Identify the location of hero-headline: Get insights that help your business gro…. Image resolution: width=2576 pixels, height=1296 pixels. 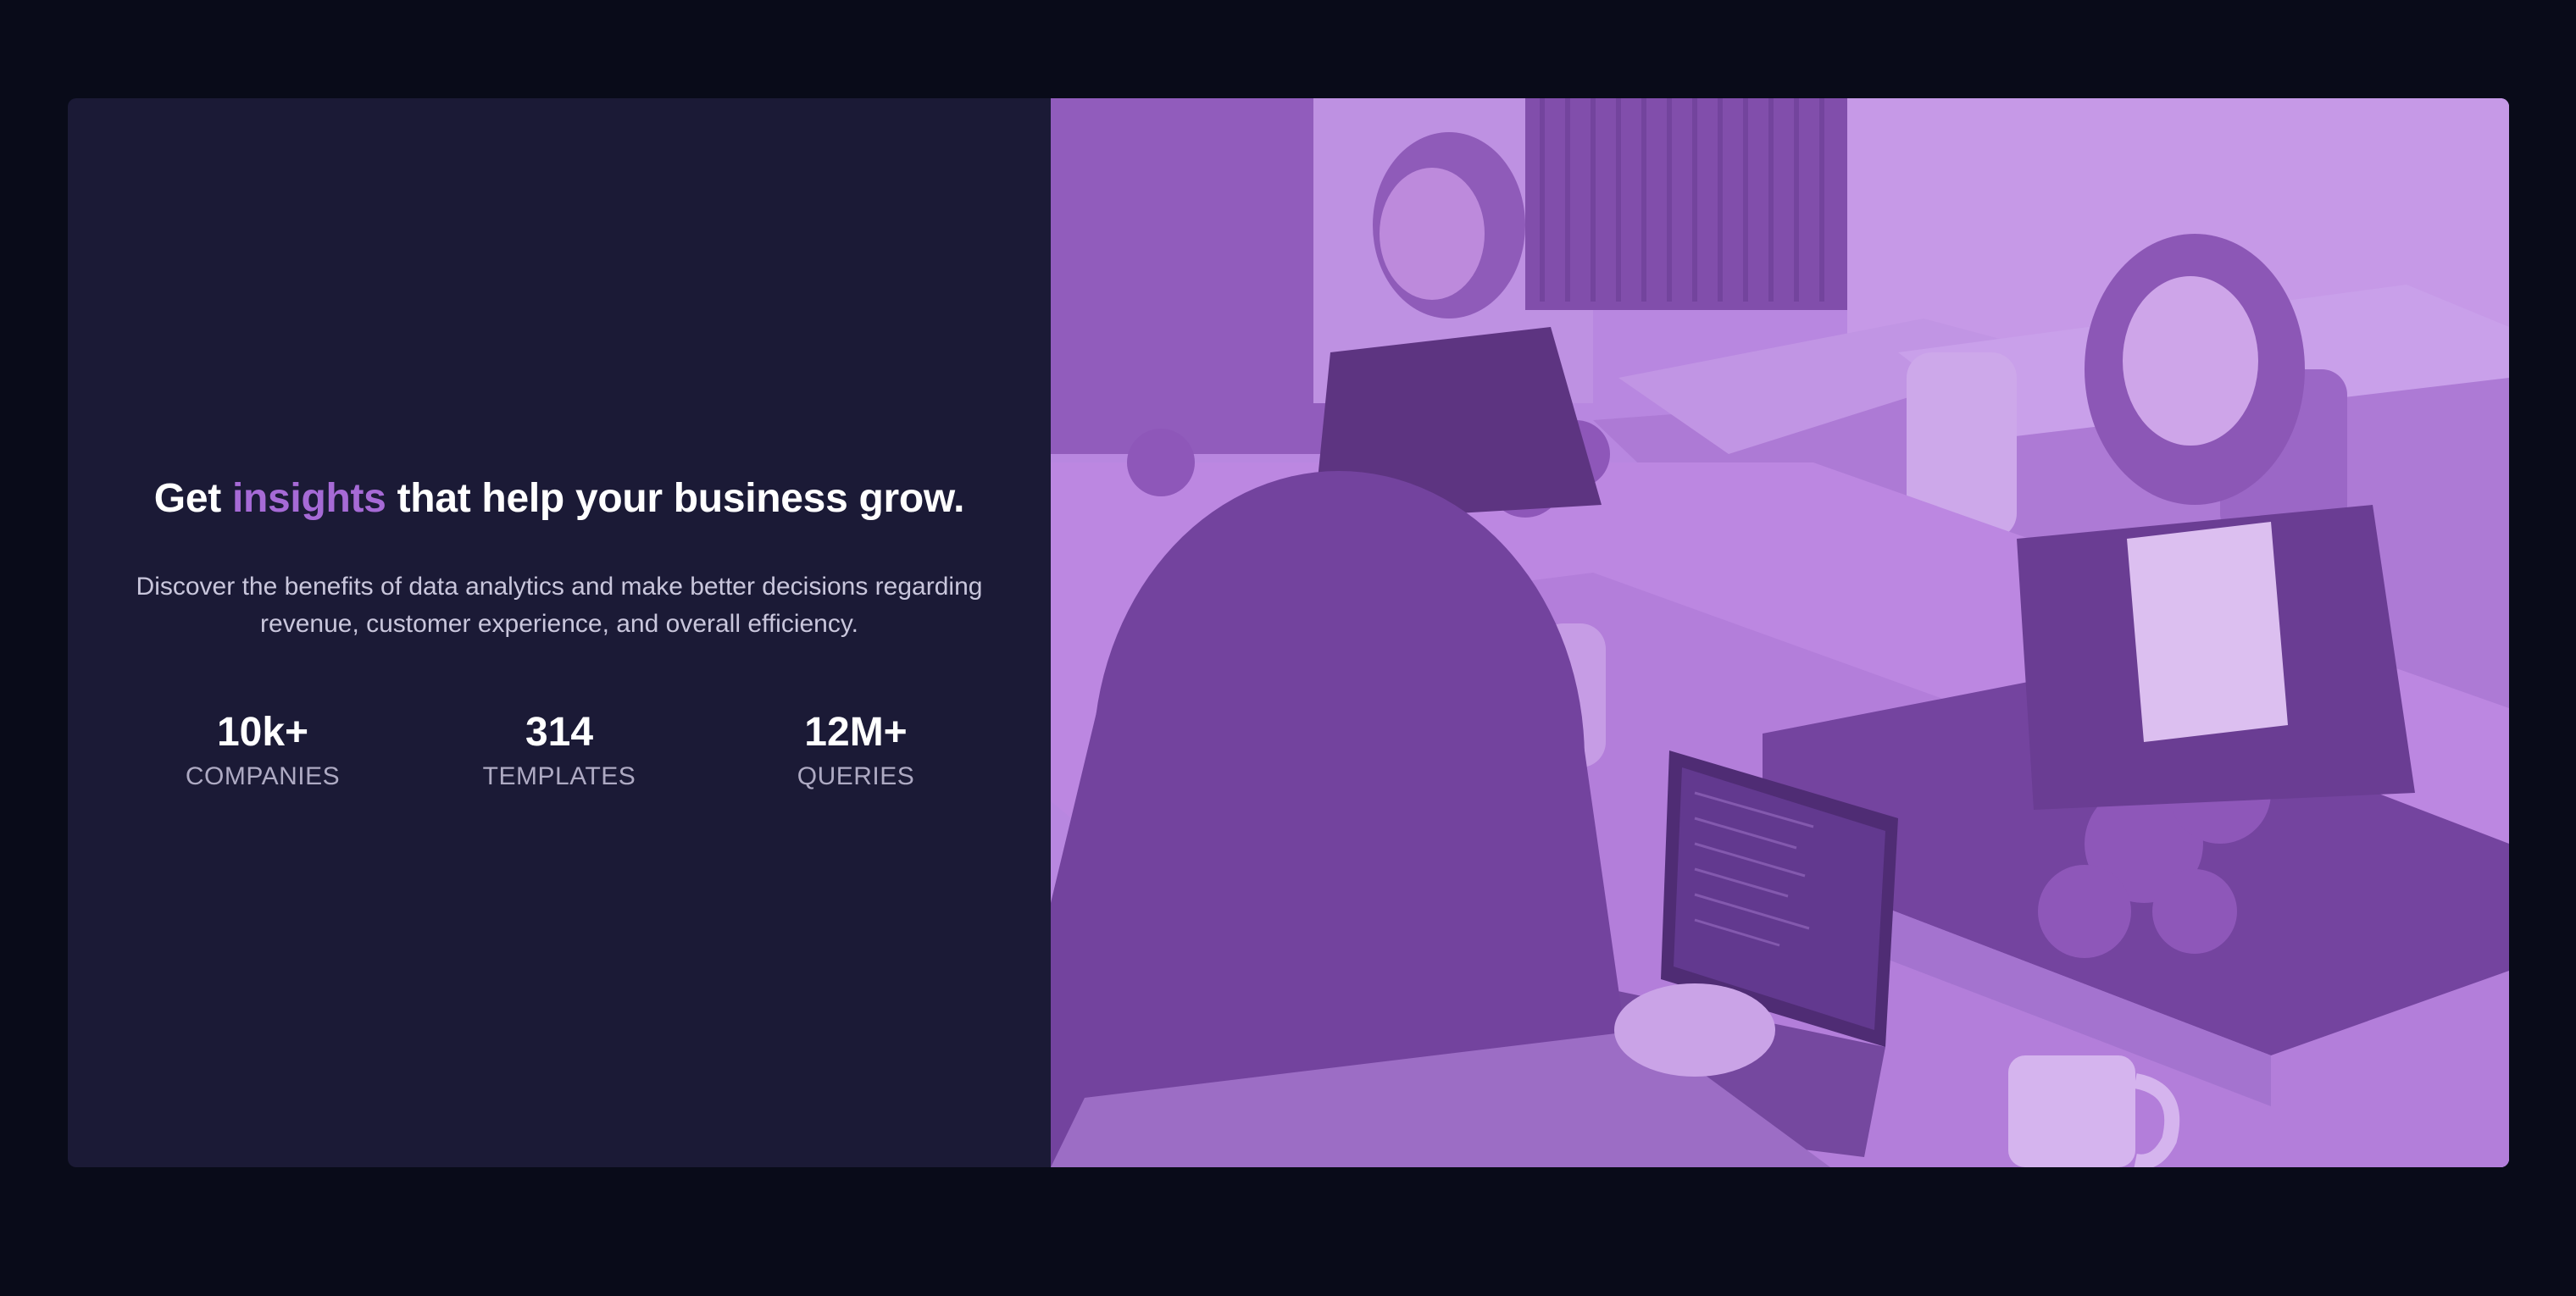
(559, 498).